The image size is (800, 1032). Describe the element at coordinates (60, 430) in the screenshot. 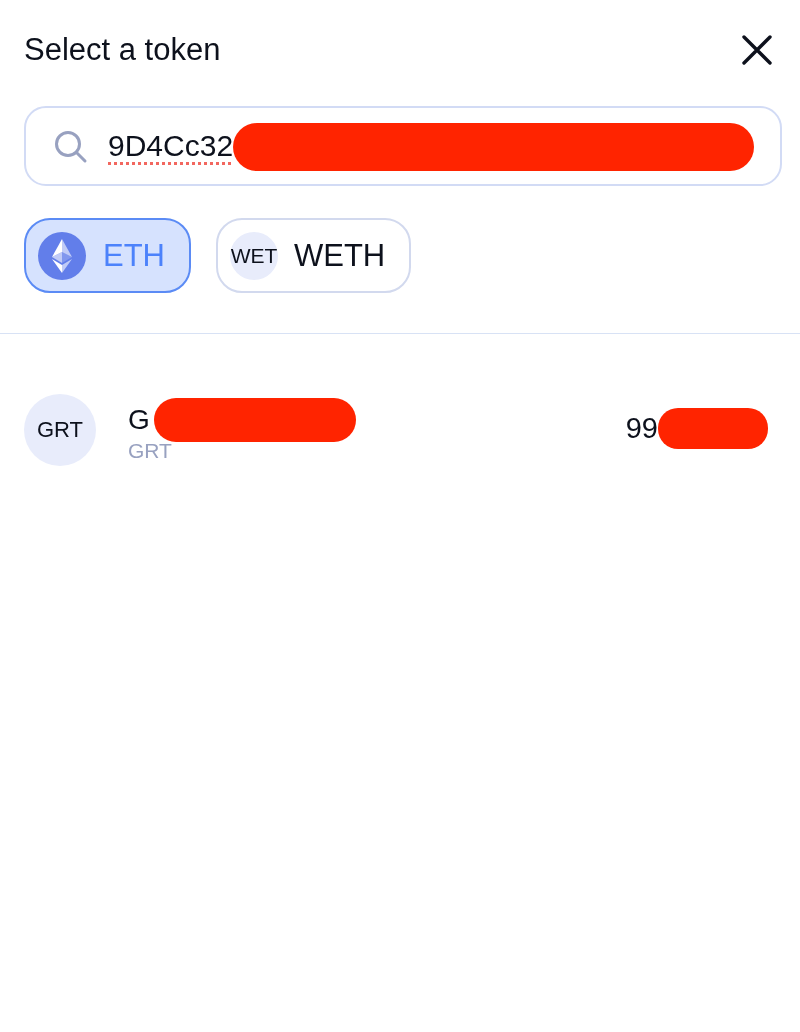

I see `token-initials: GRT` at that location.